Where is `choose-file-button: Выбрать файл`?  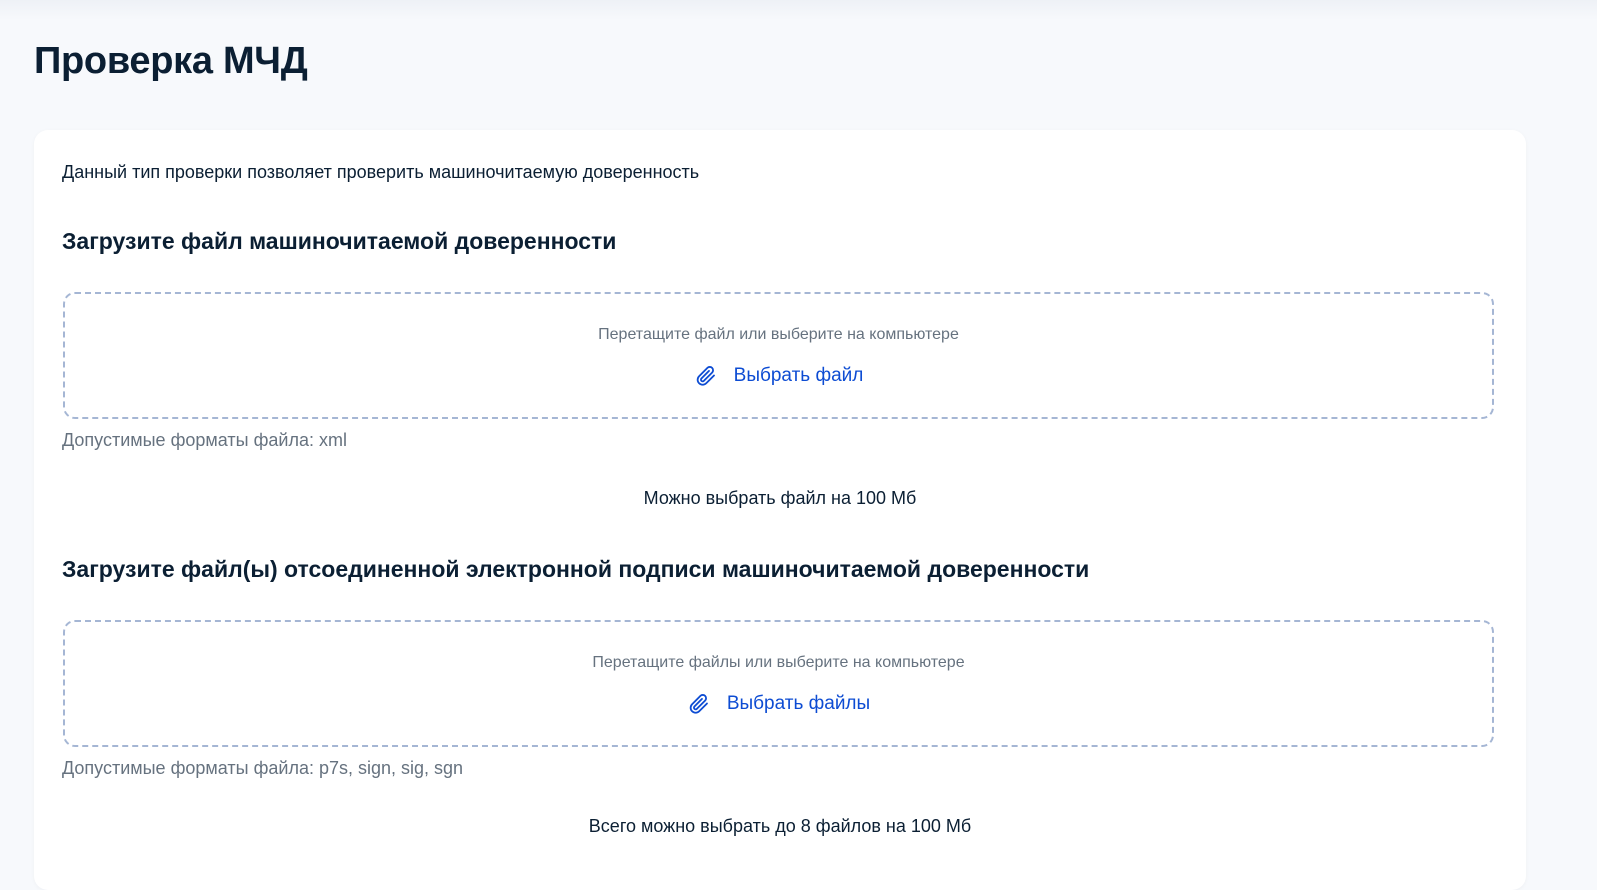
choose-file-button: Выбрать файл is located at coordinates (778, 376).